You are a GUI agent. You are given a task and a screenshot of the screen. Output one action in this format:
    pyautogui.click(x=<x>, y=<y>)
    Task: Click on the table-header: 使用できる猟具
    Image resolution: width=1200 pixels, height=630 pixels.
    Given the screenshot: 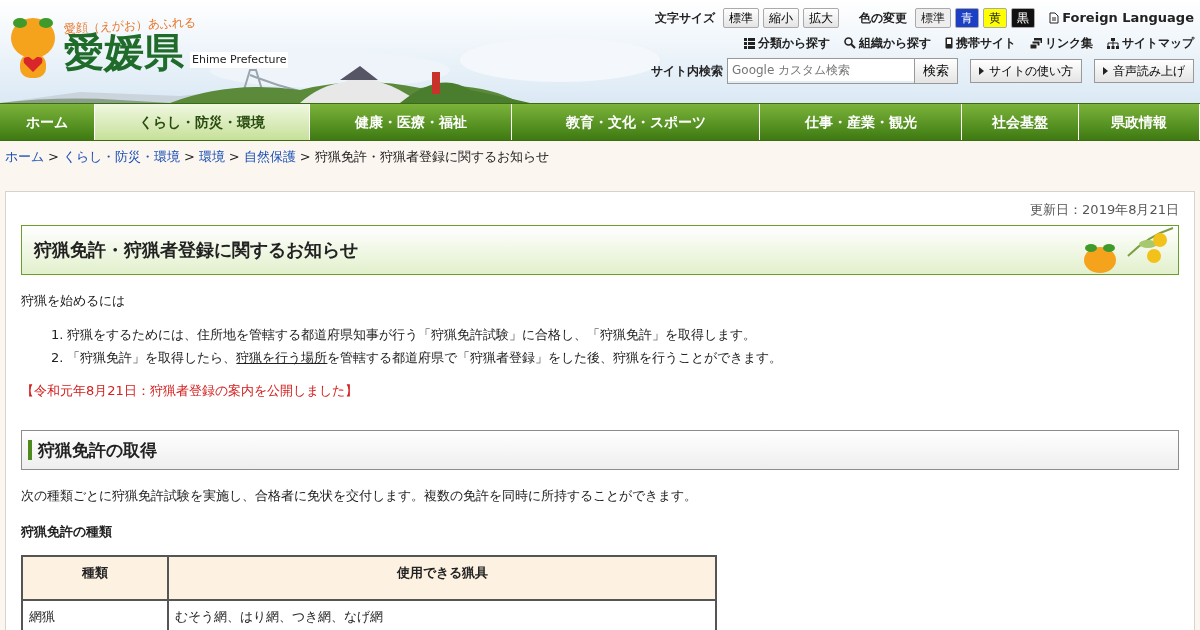 What is the action you would take?
    pyautogui.click(x=442, y=578)
    